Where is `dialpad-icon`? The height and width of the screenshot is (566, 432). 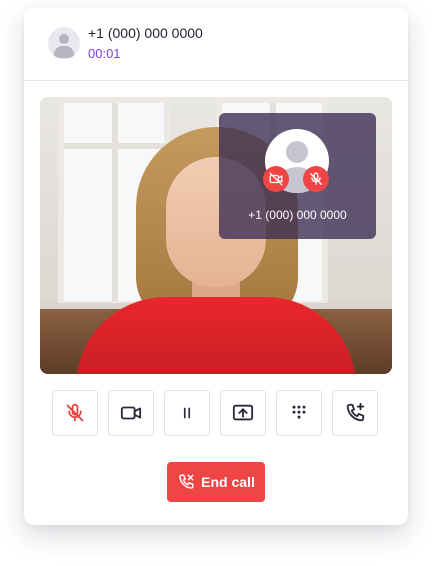
dialpad-icon is located at coordinates (299, 413).